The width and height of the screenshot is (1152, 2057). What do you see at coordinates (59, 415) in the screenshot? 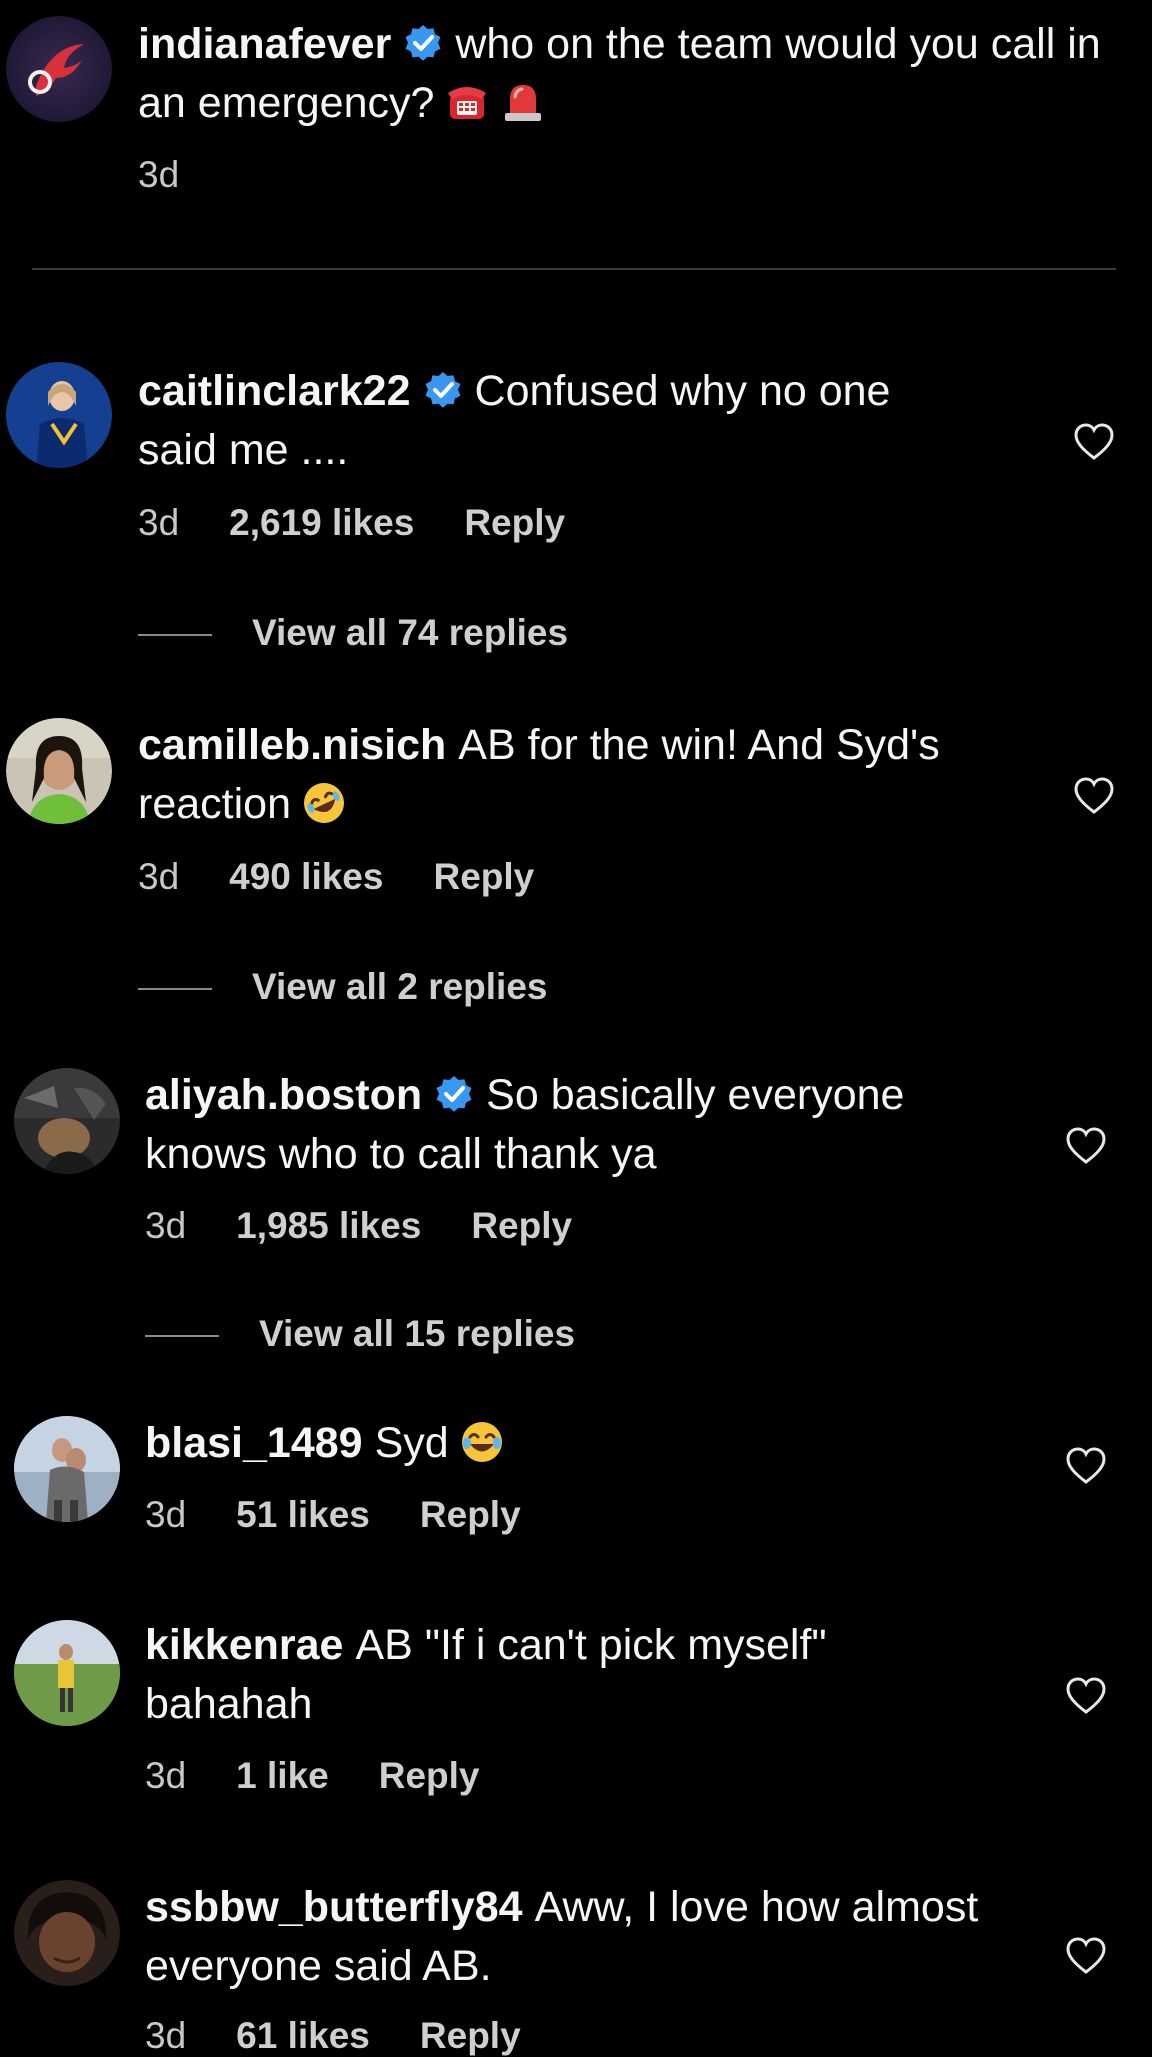
I see `caitlinclark22-avatar` at bounding box center [59, 415].